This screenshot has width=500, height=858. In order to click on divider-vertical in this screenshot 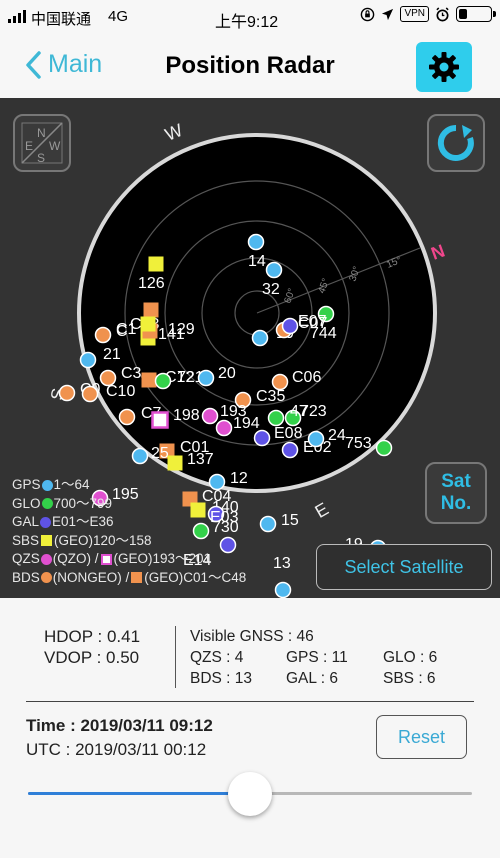, I will do `click(175, 657)`.